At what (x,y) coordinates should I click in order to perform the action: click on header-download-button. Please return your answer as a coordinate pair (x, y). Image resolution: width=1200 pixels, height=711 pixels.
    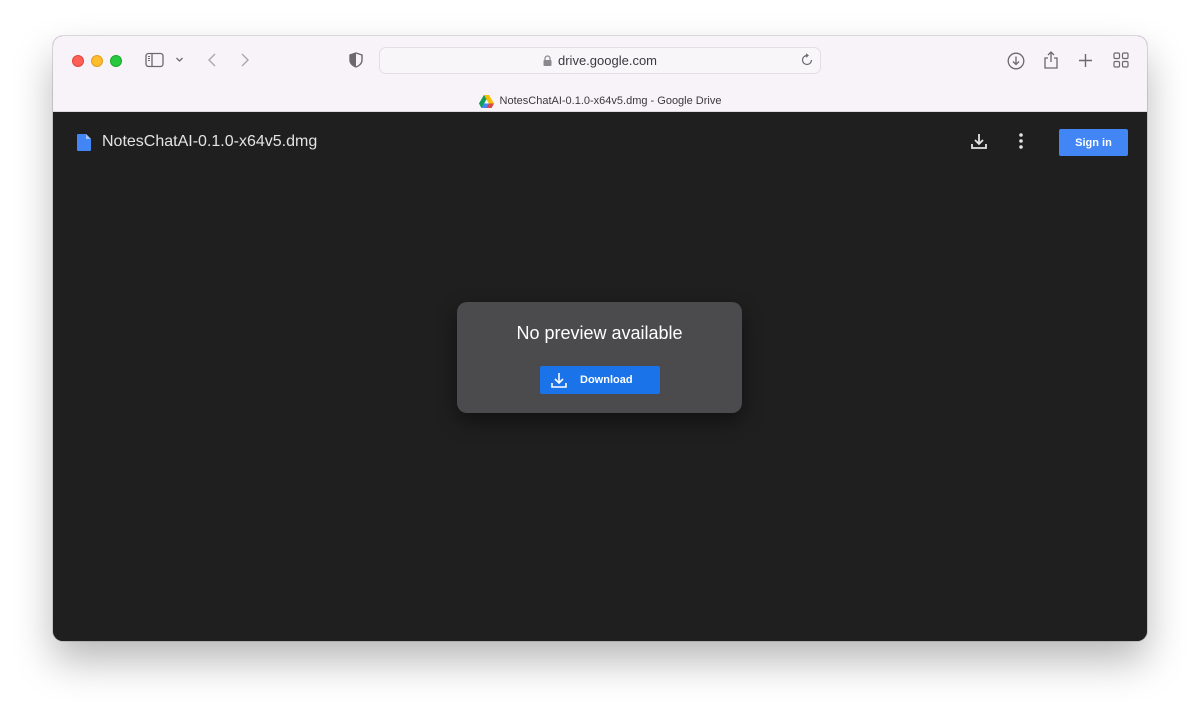
    Looking at the image, I should click on (979, 143).